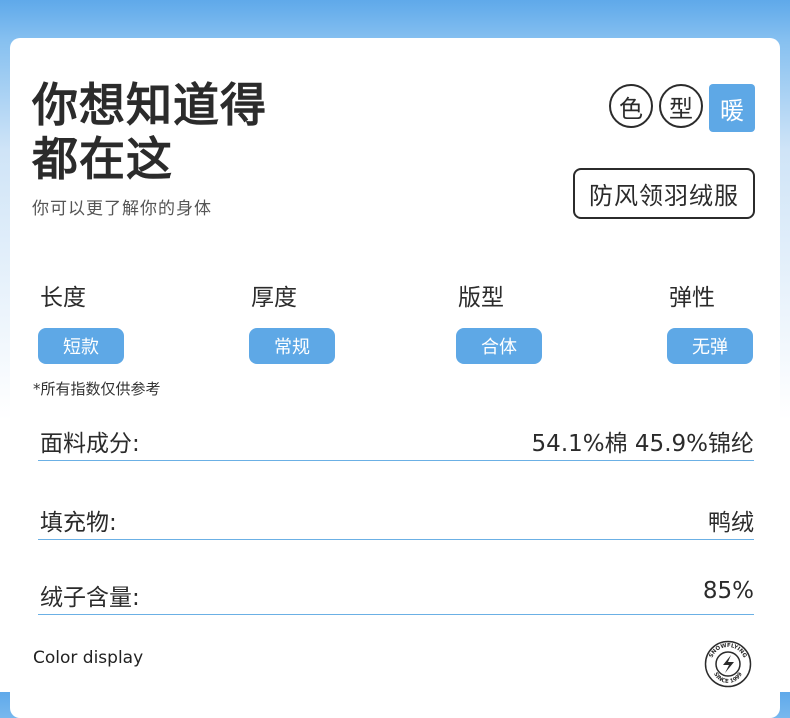  I want to click on attribute-fit: 版型 合体, so click(499, 321).